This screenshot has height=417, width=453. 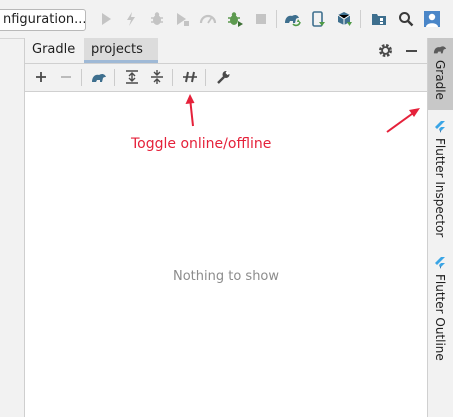 What do you see at coordinates (344, 19) in the screenshot?
I see `sdk-manager-icon` at bounding box center [344, 19].